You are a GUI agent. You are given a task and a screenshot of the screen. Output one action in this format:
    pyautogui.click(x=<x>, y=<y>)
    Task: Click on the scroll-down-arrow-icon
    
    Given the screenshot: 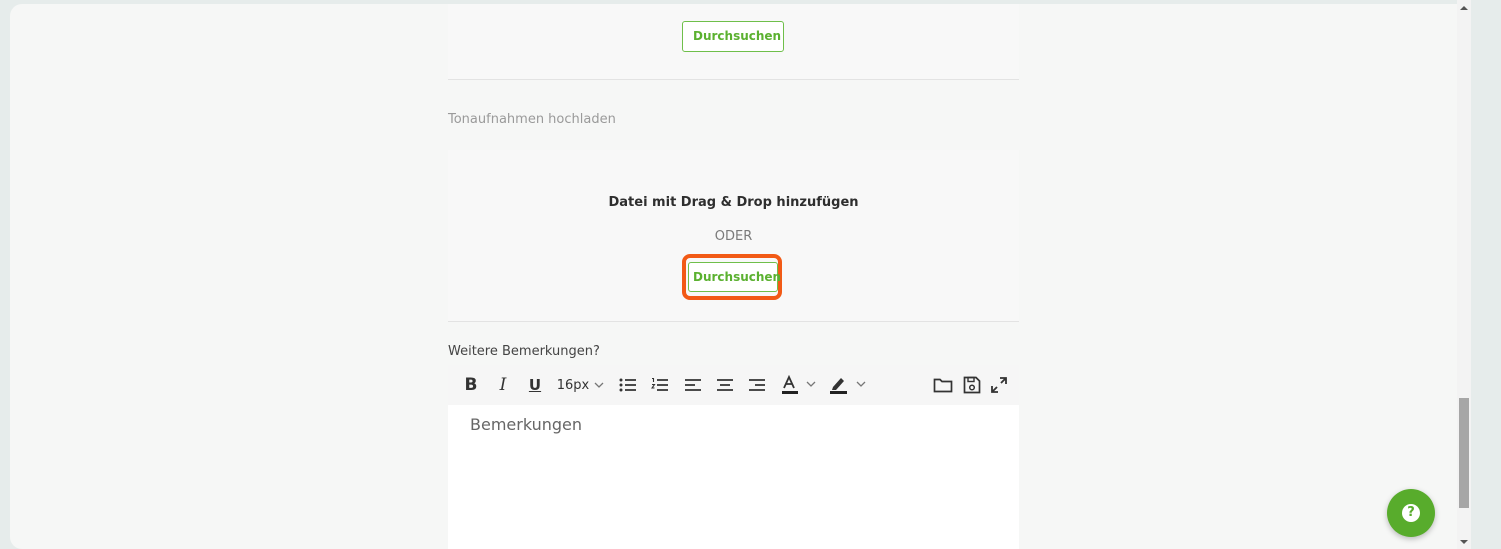 What is the action you would take?
    pyautogui.click(x=1464, y=542)
    